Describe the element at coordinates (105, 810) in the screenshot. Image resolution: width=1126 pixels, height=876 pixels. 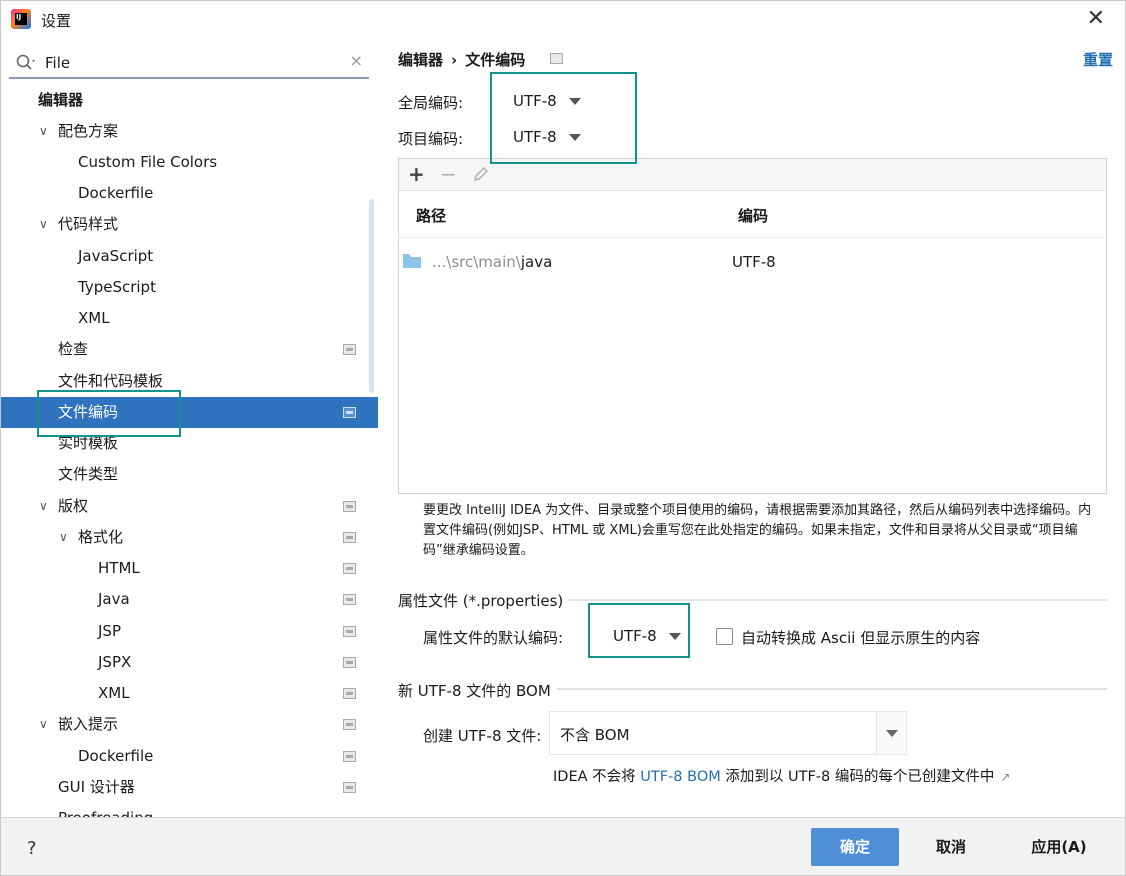
I see `tree-item-label: Proofreading` at that location.